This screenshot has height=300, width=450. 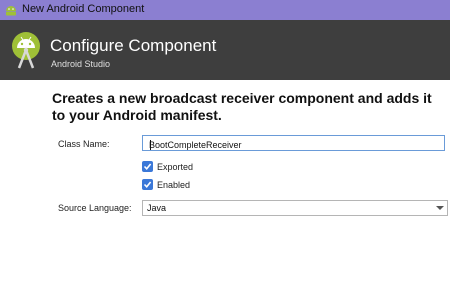 What do you see at coordinates (295, 208) in the screenshot?
I see `source-language-select: Java` at bounding box center [295, 208].